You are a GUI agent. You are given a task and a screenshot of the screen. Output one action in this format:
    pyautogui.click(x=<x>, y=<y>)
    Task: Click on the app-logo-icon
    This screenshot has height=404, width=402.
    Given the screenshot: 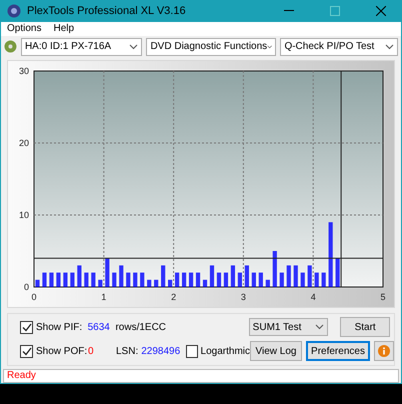 What is the action you would take?
    pyautogui.click(x=14, y=11)
    